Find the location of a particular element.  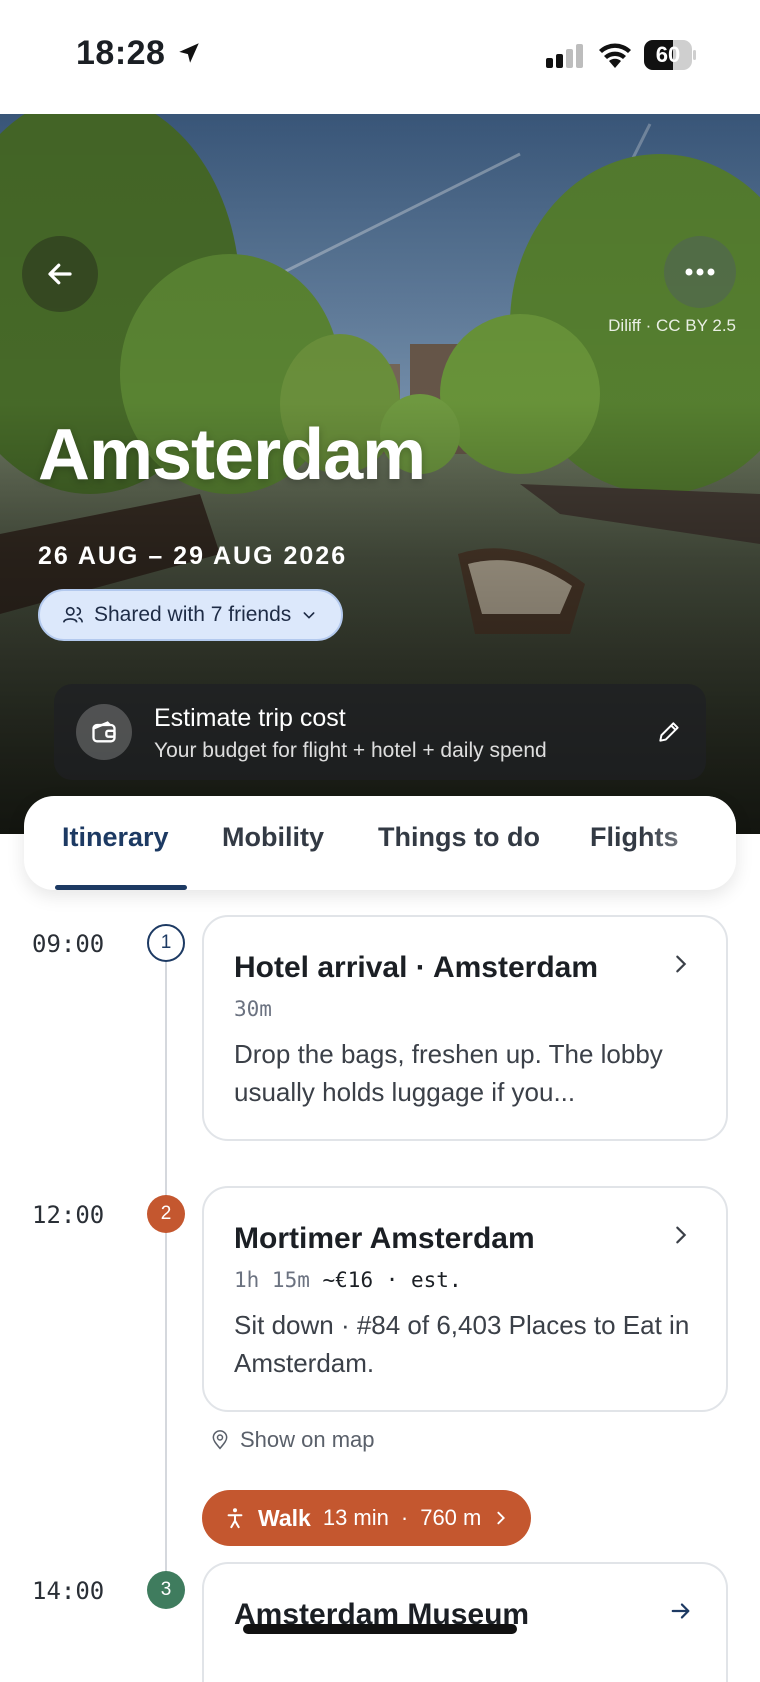

wallet-icon-wrap is located at coordinates (104, 732).